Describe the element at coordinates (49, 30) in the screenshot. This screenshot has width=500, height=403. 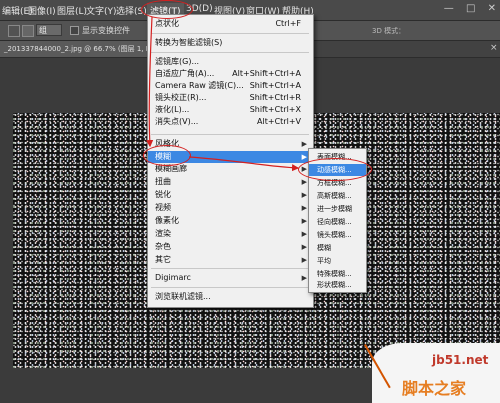
I see `auto-select-dropdown: 组` at that location.